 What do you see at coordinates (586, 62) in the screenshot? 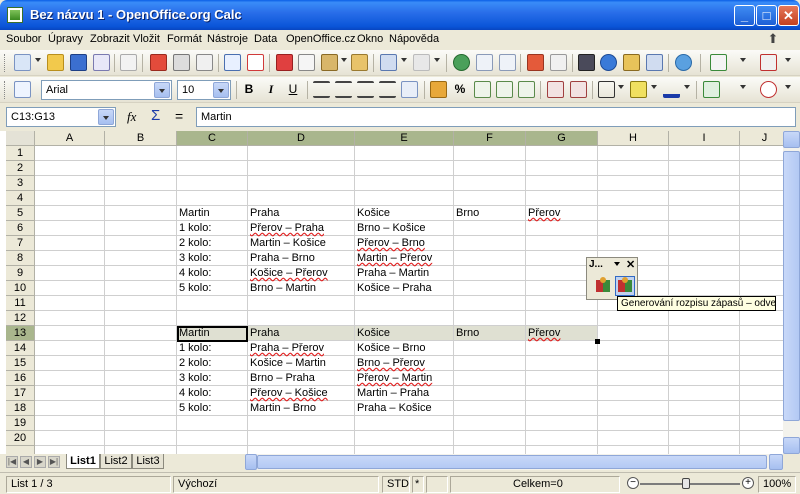
I see `find-replace-icon` at bounding box center [586, 62].